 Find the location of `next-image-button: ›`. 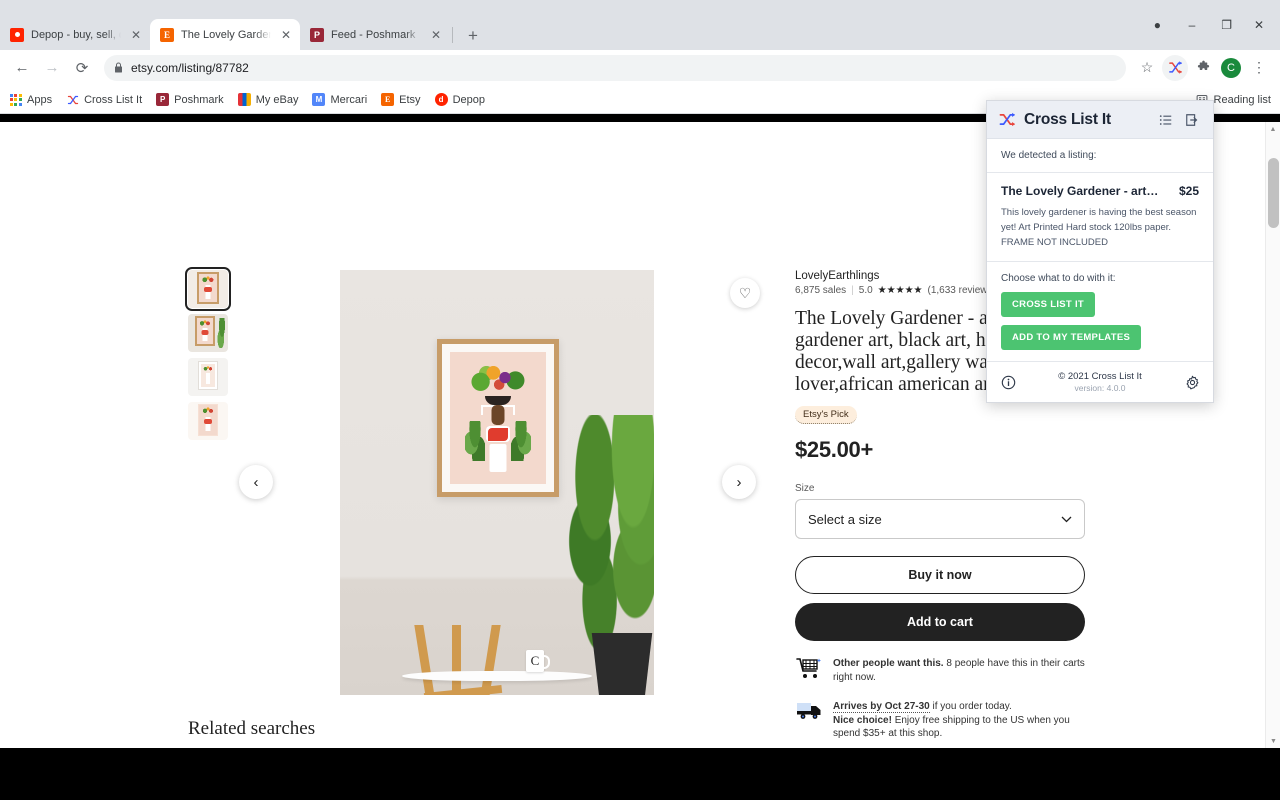

next-image-button: › is located at coordinates (739, 482).